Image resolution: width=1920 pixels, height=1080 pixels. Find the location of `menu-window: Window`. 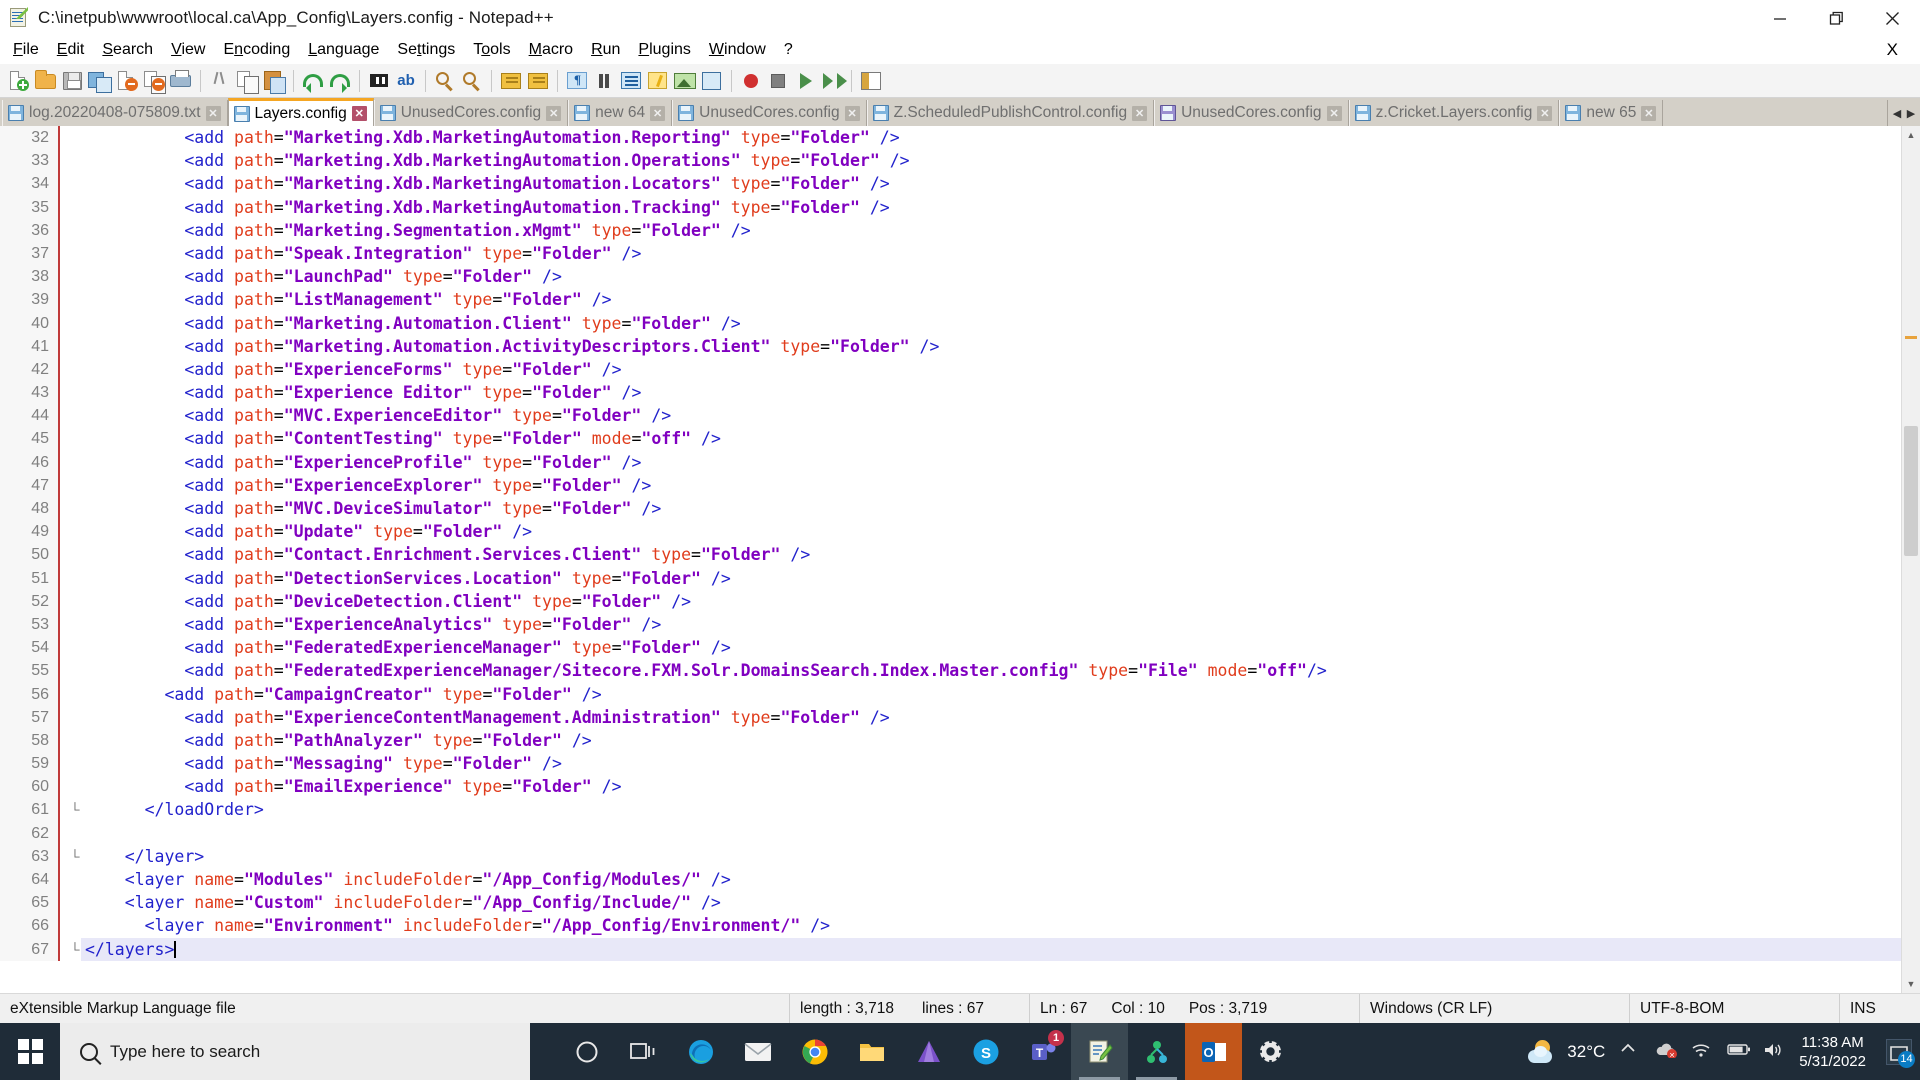

menu-window: Window is located at coordinates (737, 50).